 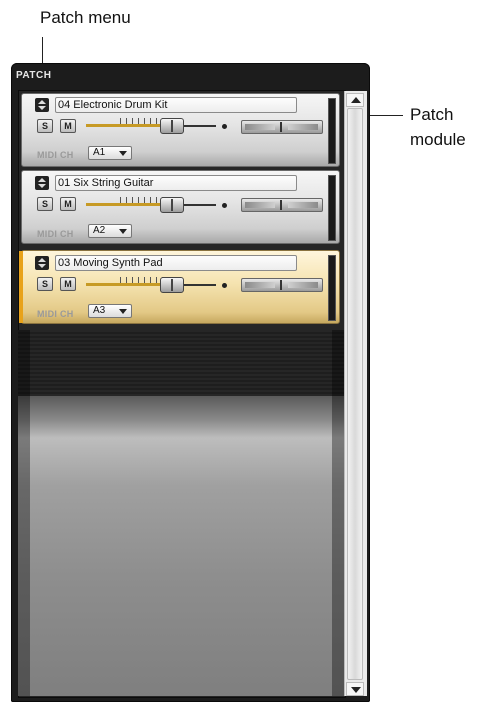 I want to click on midi-channel-select: A2, so click(x=110, y=231).